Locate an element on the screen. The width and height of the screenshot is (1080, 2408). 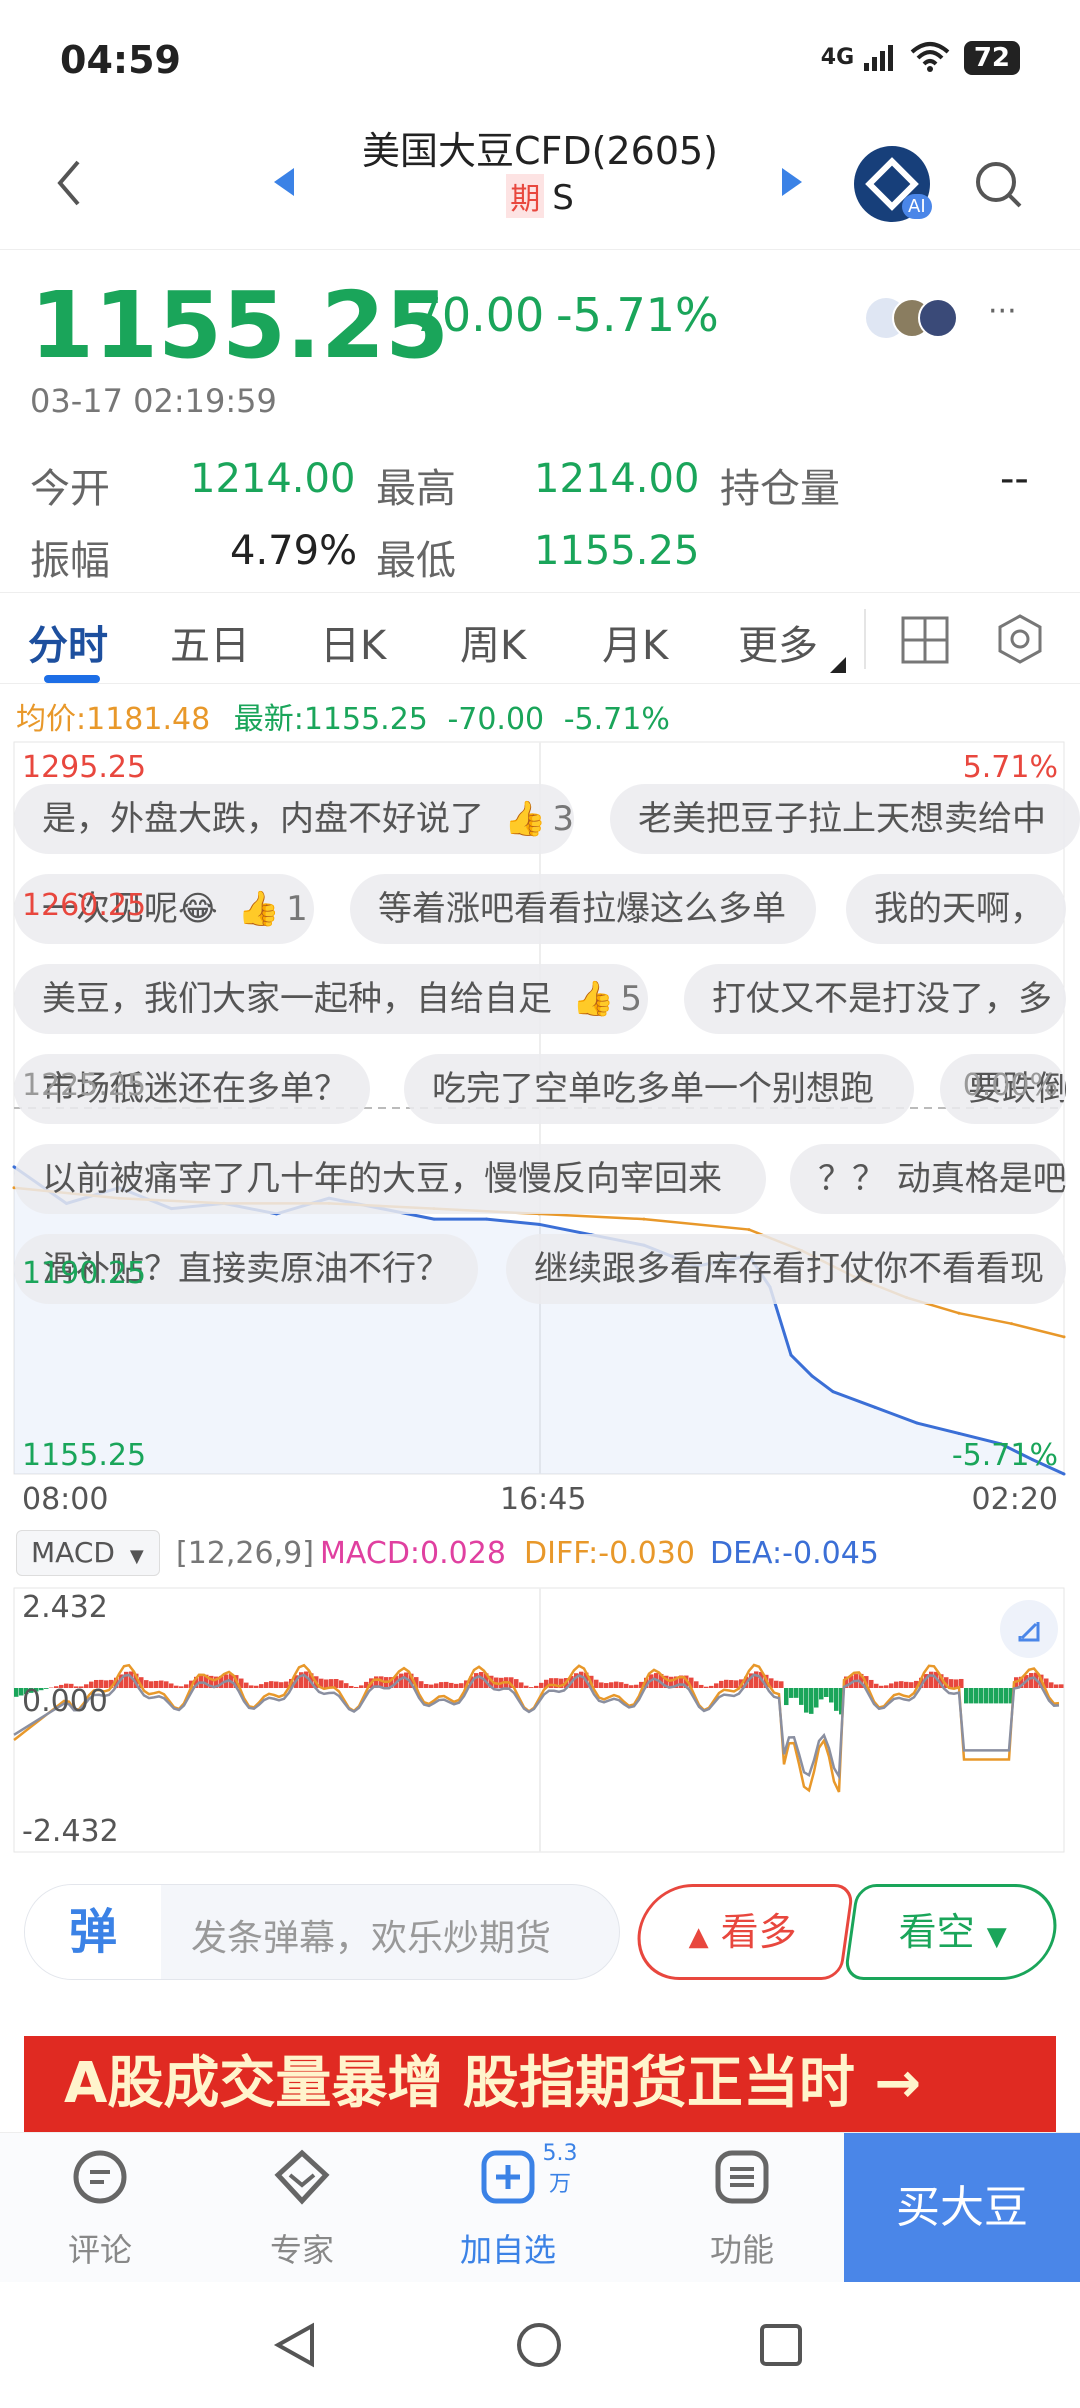
system-home-icon is located at coordinates (539, 2345).